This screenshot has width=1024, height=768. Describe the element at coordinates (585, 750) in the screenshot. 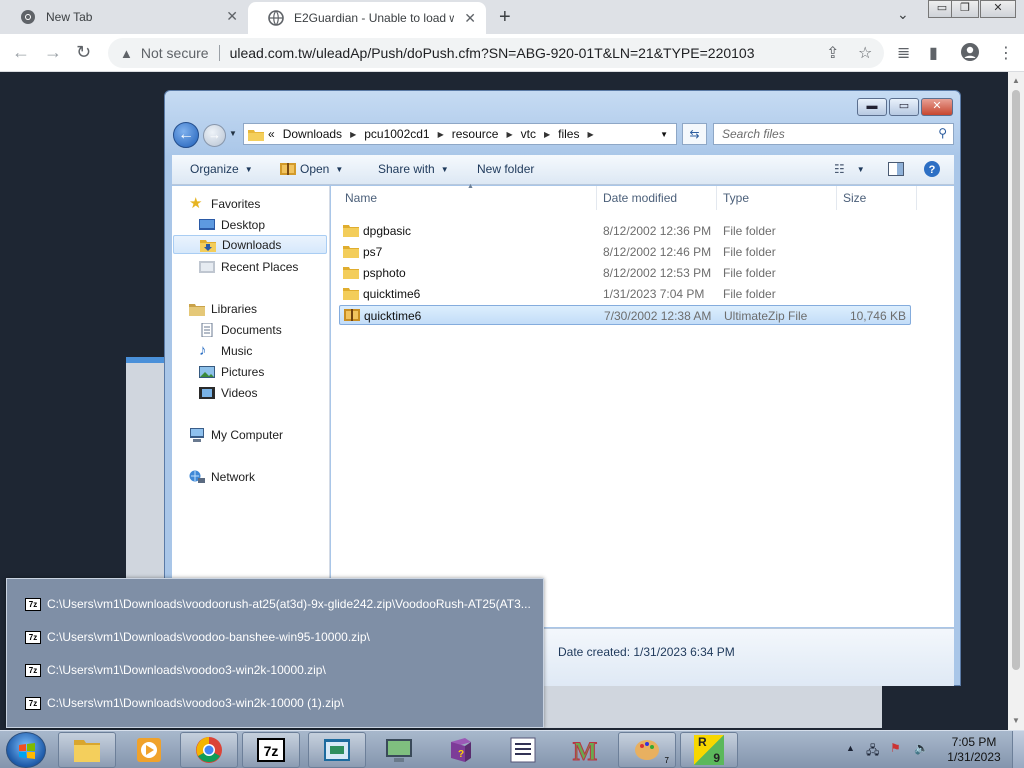

I see `taskbar-m-app: M` at that location.